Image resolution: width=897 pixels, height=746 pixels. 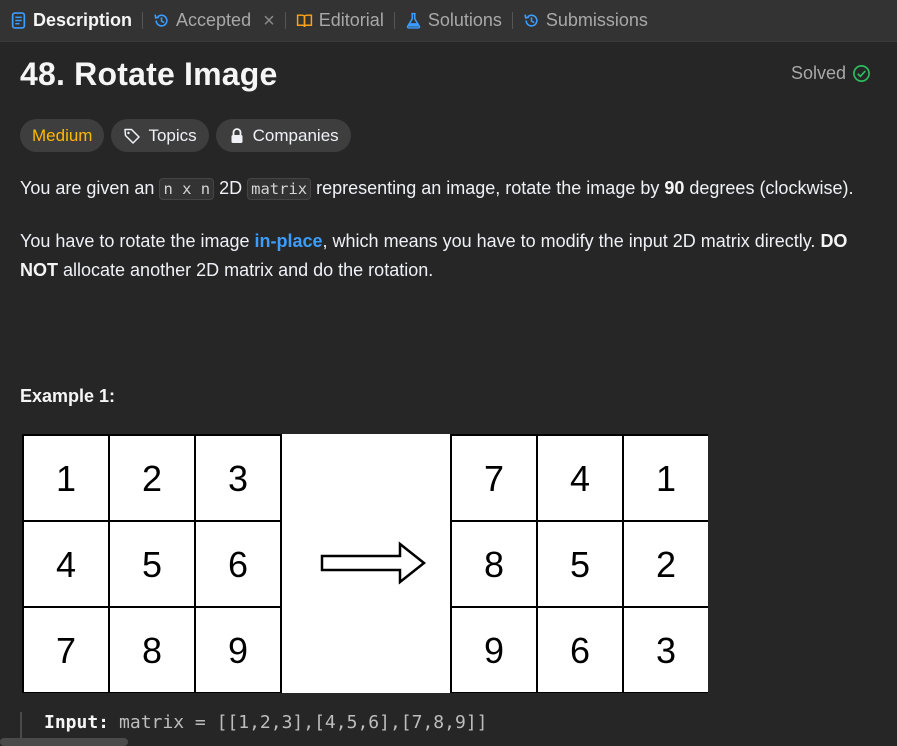 I want to click on tab-description: Description, so click(x=71, y=21).